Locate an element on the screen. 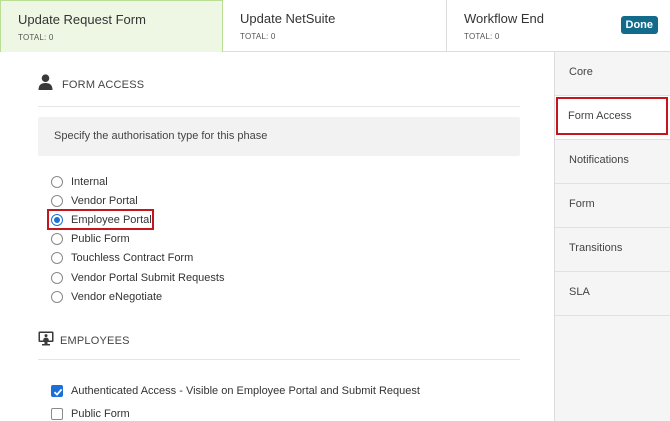 The width and height of the screenshot is (670, 421). form-access-heading: FORM ACCESS is located at coordinates (91, 84).